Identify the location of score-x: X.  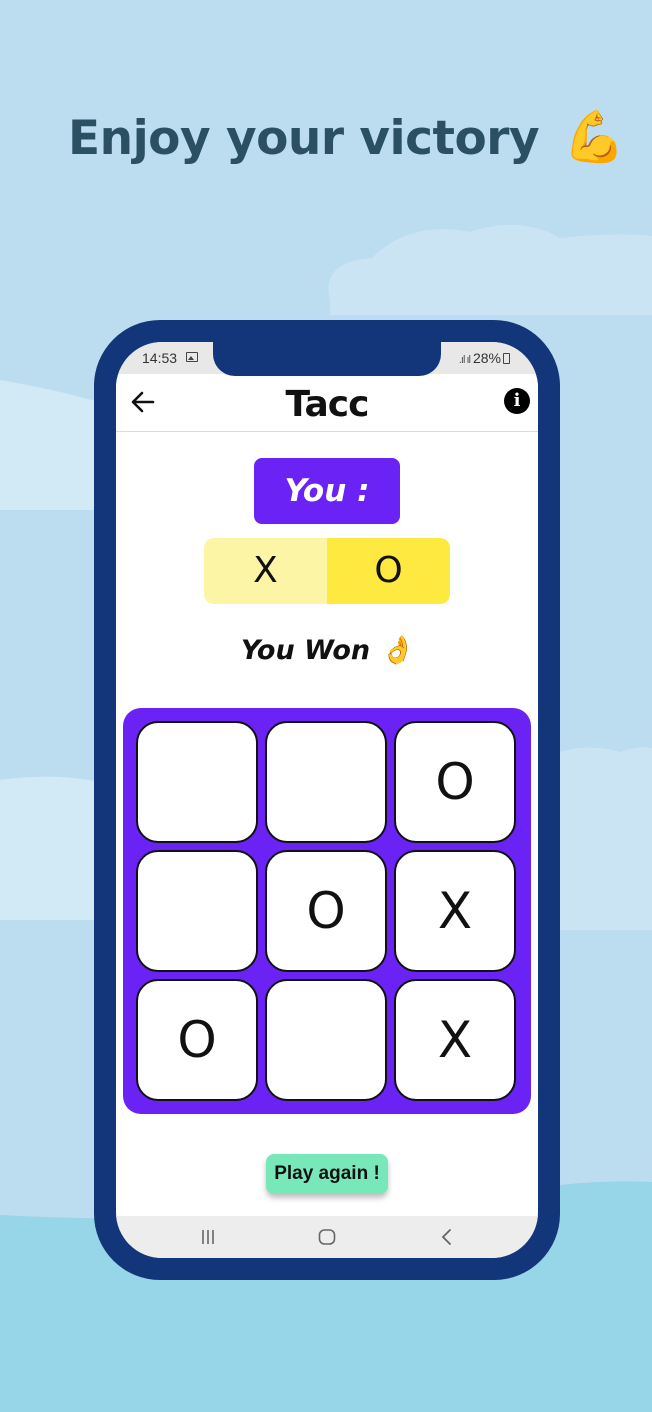
(265, 571).